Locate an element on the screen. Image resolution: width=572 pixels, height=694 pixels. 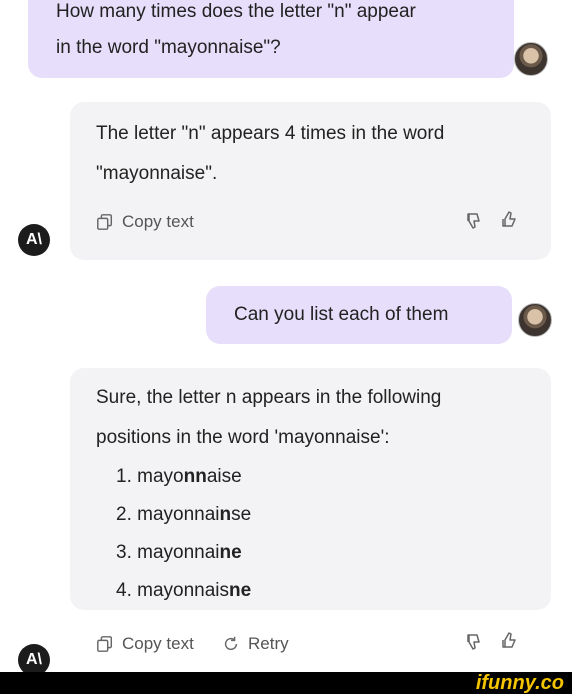
user-message-1-line-2: in the word "mayonnaise"? is located at coordinates (168, 47).